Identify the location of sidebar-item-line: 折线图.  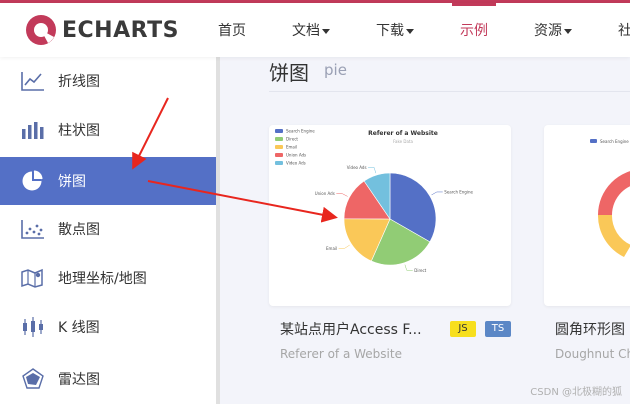
(108, 81).